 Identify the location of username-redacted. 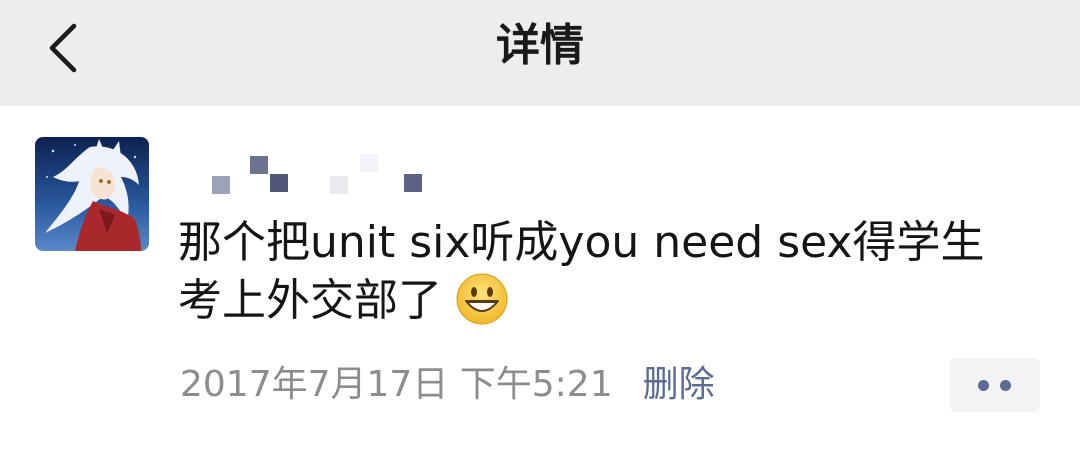
(320, 176).